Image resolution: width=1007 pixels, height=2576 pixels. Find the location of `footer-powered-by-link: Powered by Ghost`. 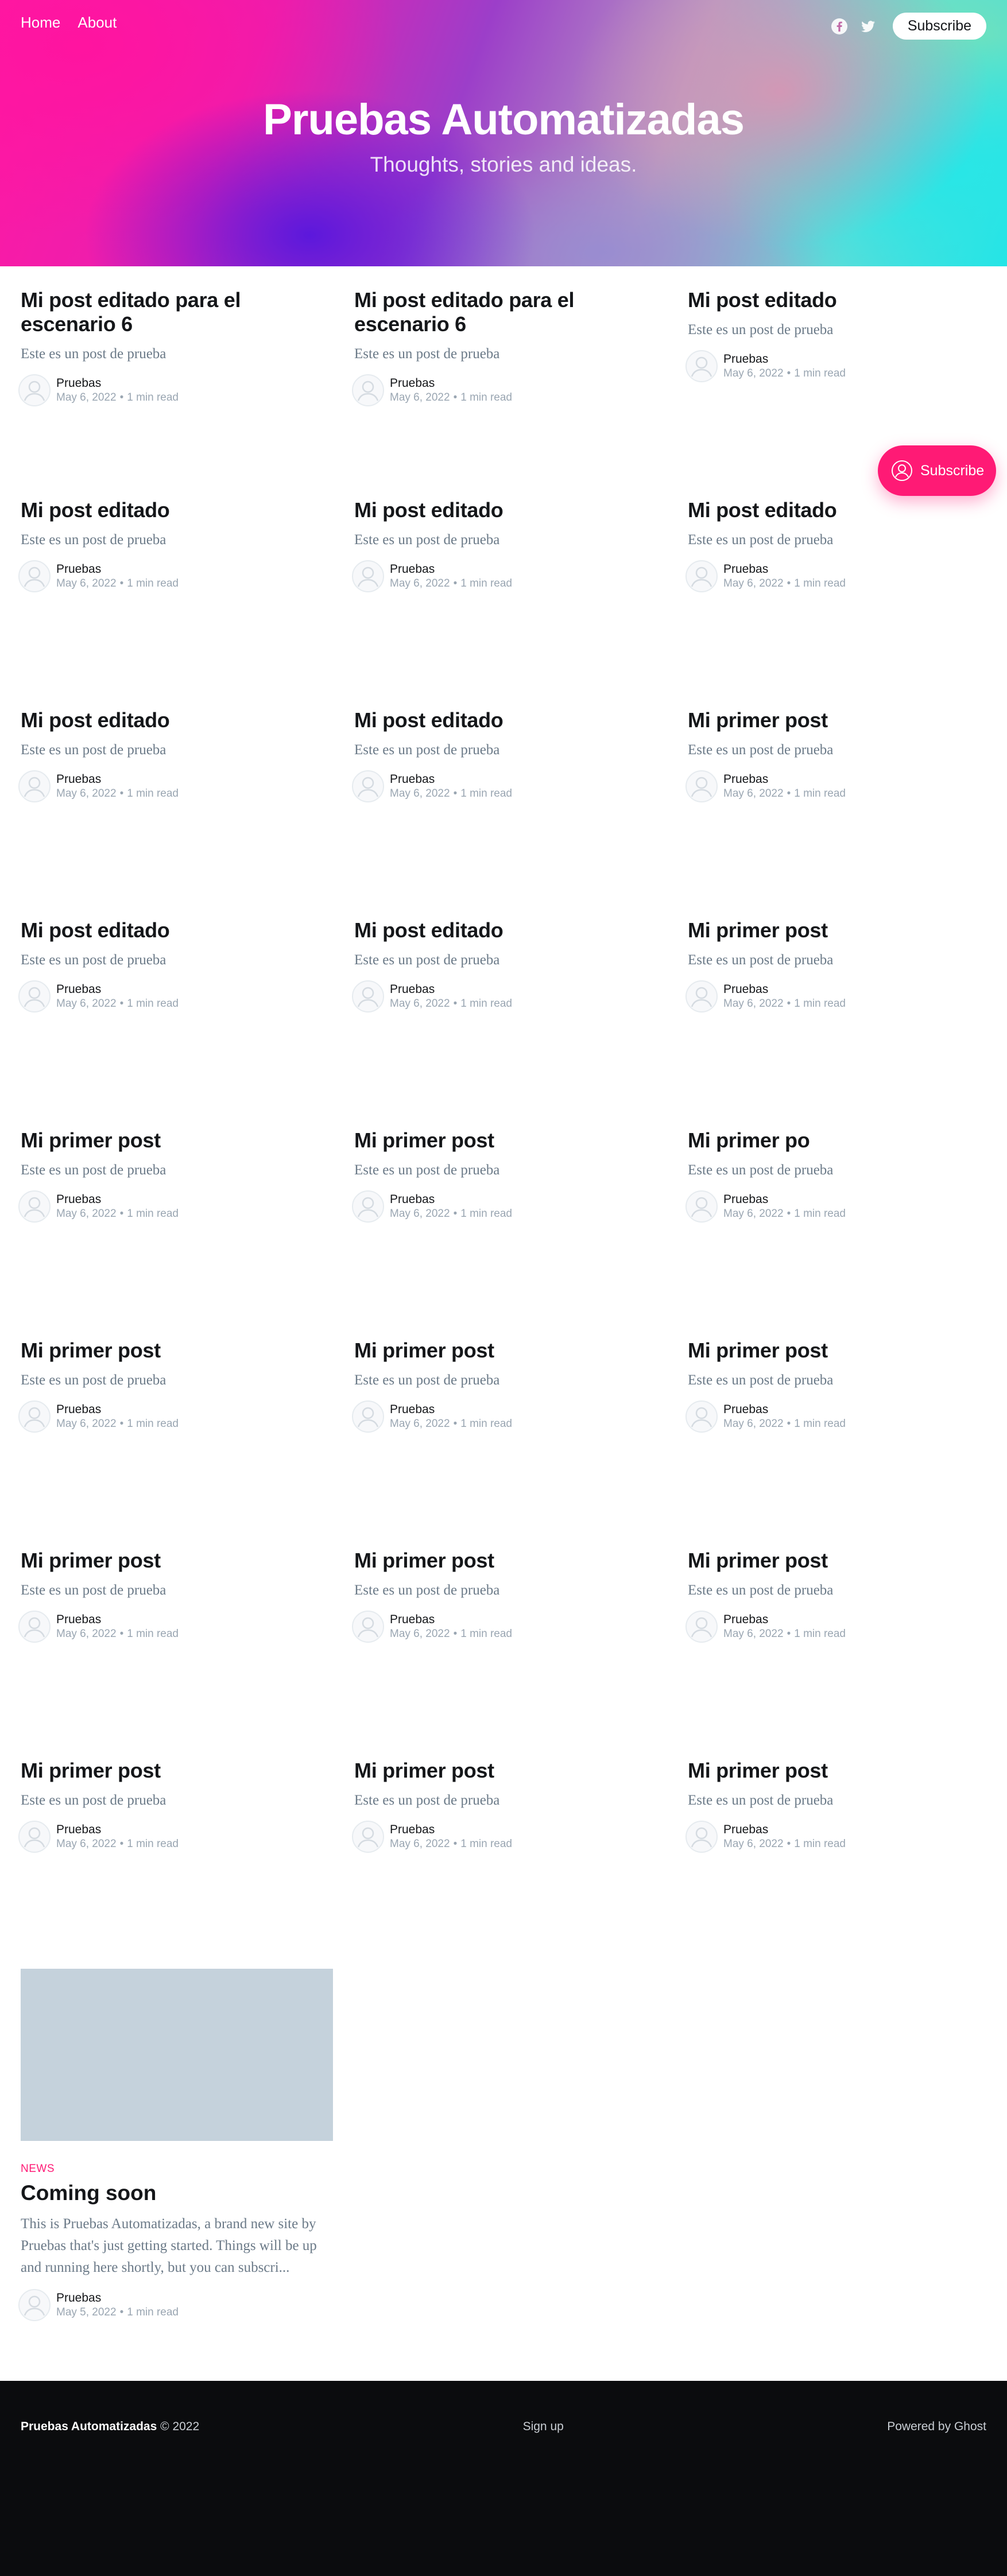

footer-powered-by-link: Powered by Ghost is located at coordinates (936, 2427).